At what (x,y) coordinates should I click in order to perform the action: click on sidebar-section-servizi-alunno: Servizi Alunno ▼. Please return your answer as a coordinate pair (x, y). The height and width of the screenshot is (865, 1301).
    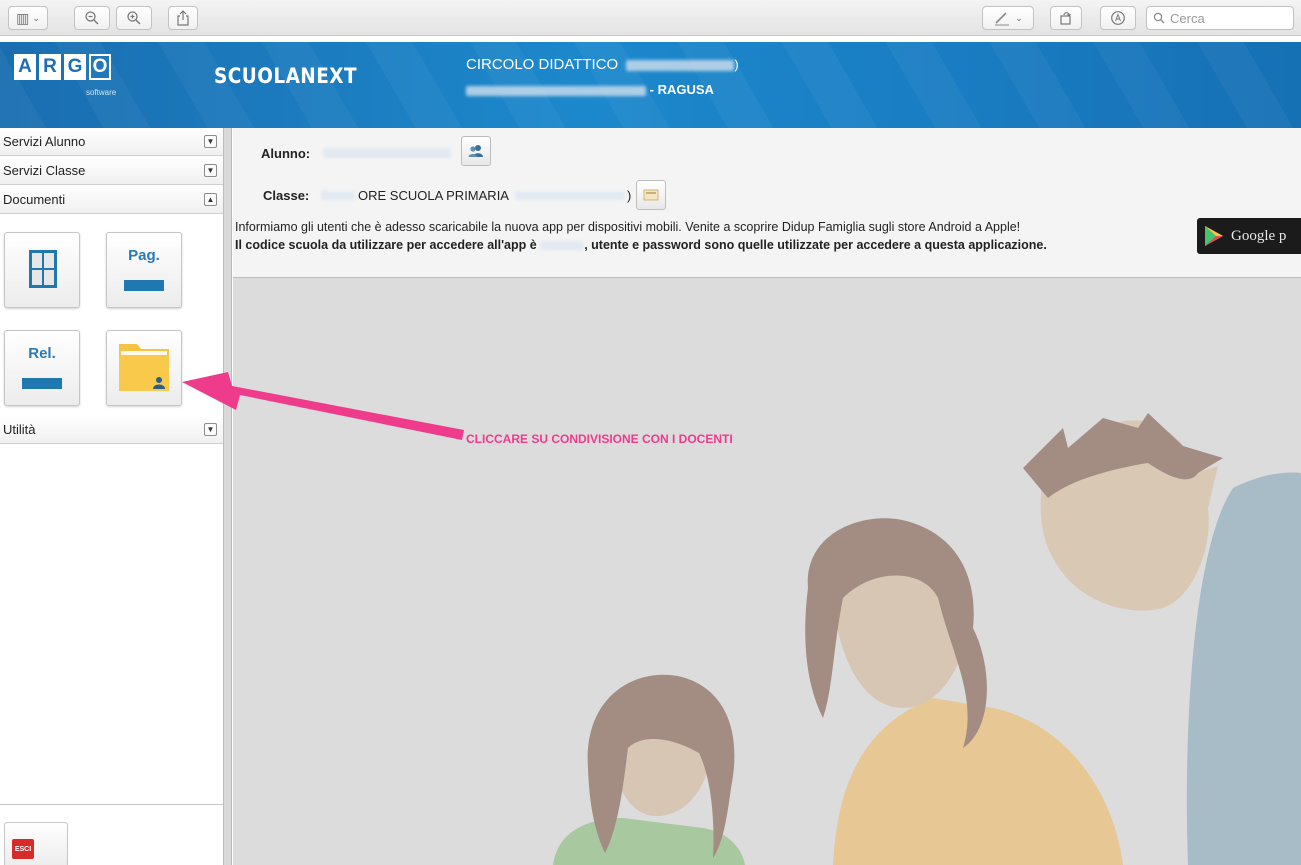
    Looking at the image, I should click on (111, 142).